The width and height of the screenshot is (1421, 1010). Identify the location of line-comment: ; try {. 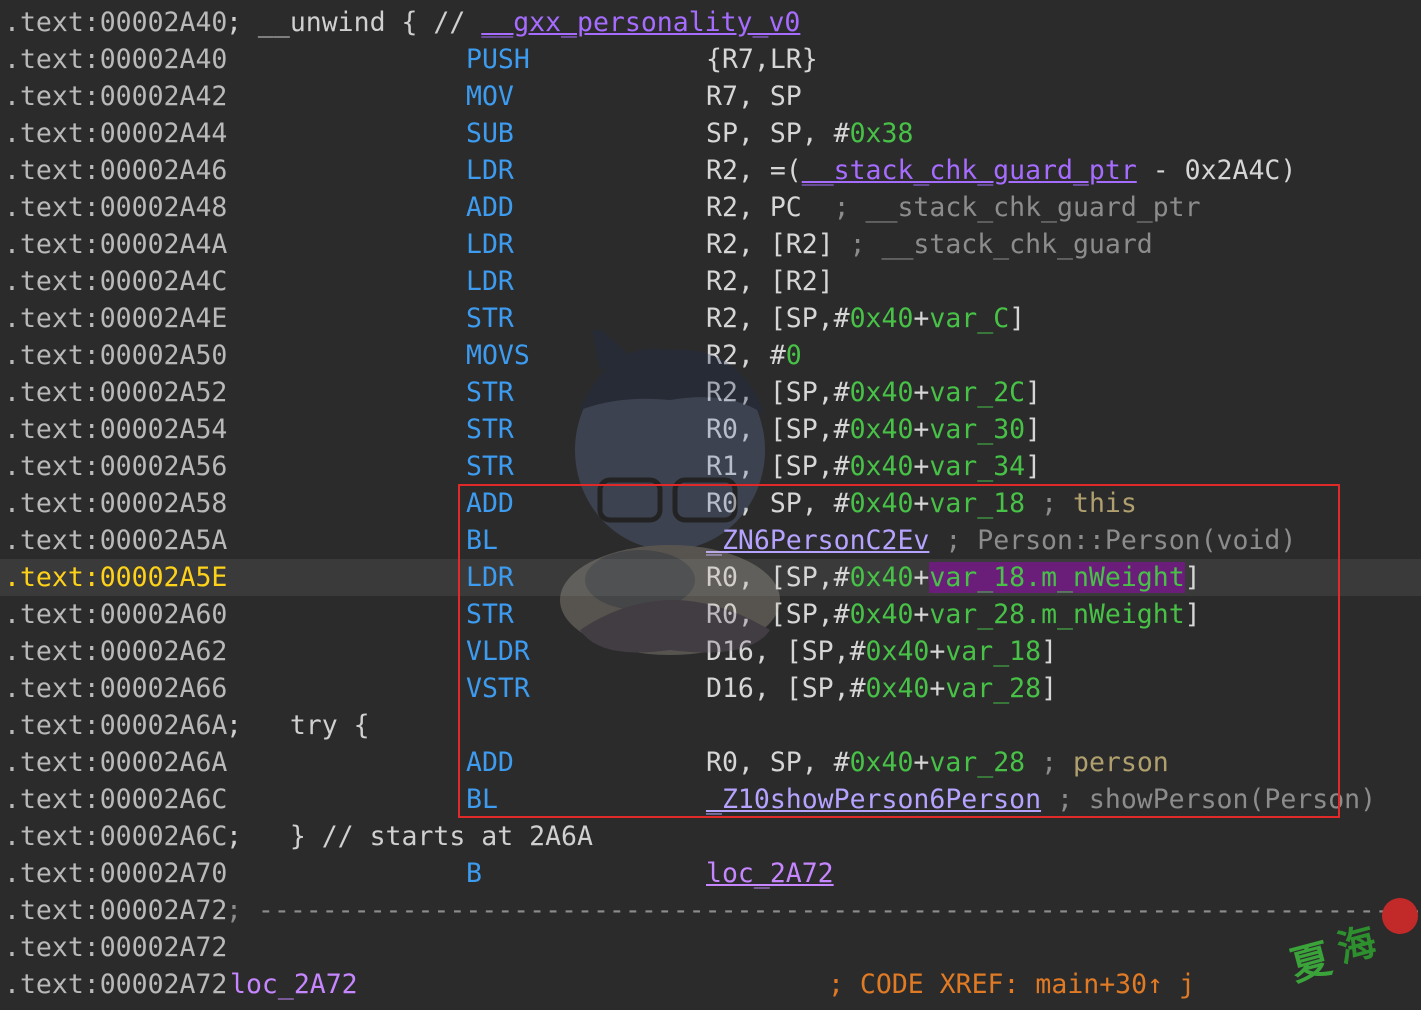
(298, 725).